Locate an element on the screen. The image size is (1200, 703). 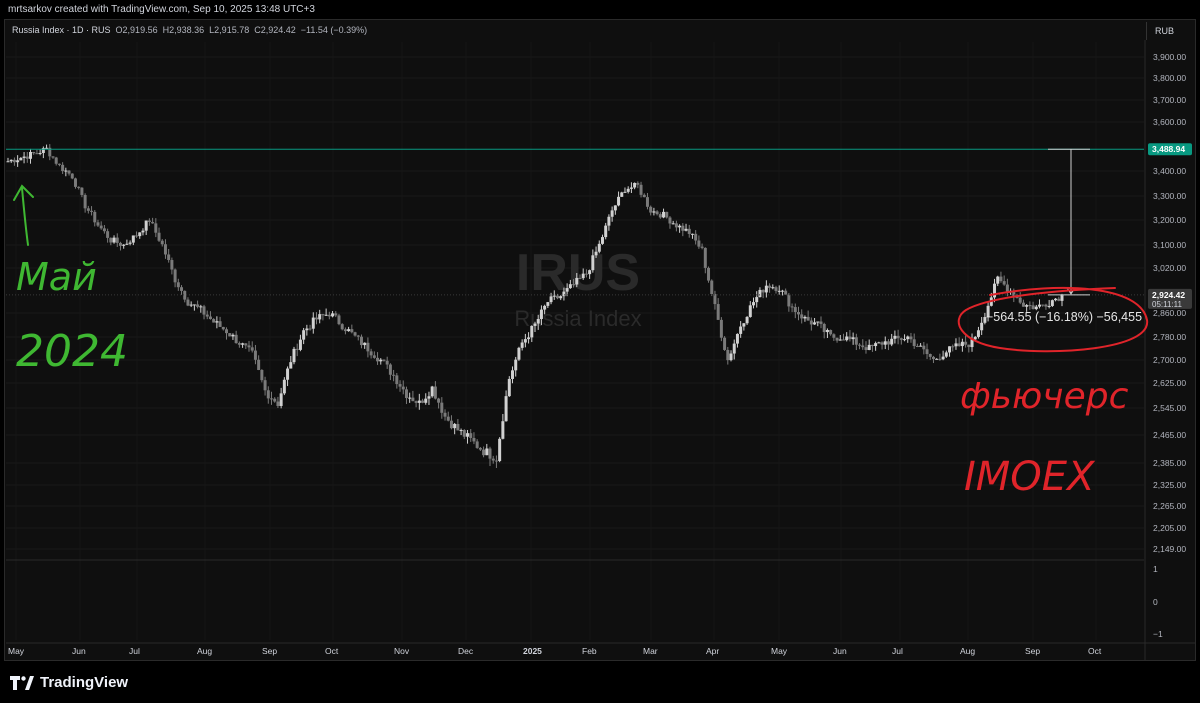
currency-label: RUB is located at coordinates (1165, 31).